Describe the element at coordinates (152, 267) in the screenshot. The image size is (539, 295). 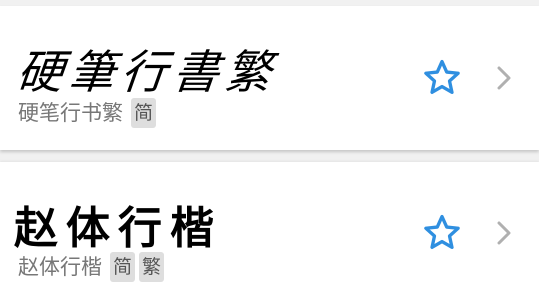
I see `script-tag-traditional: 繁` at that location.